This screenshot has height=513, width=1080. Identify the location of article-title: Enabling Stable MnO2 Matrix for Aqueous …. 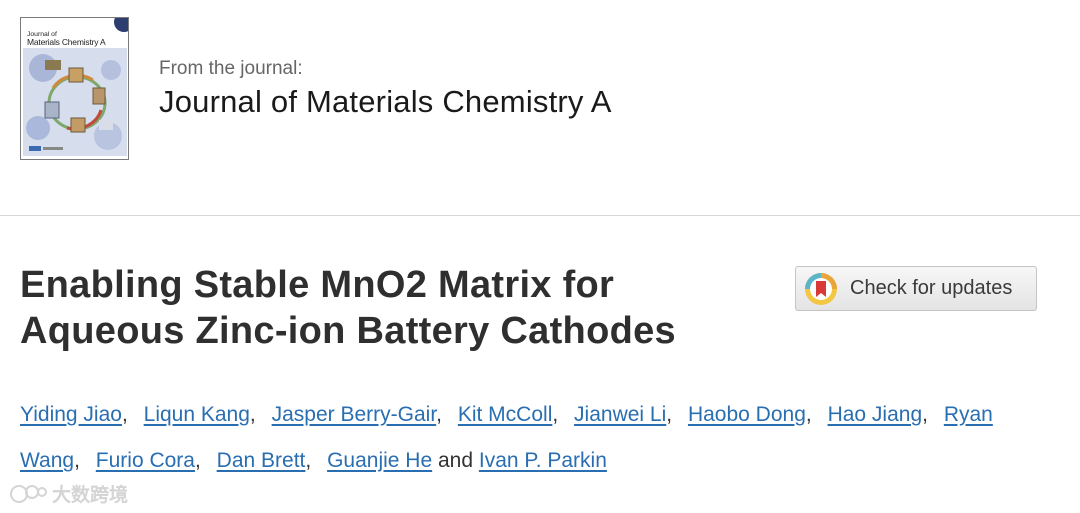
(400, 308).